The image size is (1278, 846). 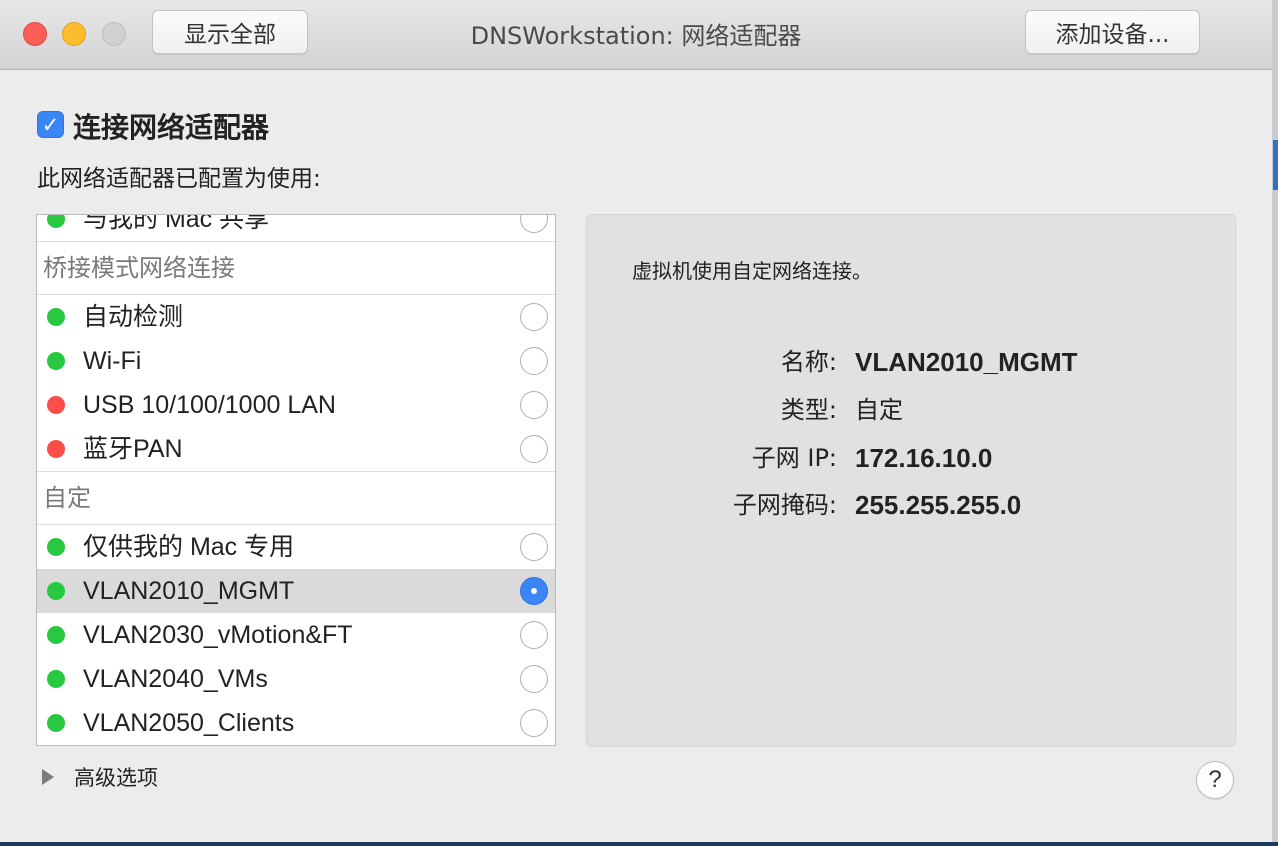 What do you see at coordinates (296, 361) in the screenshot?
I see `list-item-wifi: Wi-Fi` at bounding box center [296, 361].